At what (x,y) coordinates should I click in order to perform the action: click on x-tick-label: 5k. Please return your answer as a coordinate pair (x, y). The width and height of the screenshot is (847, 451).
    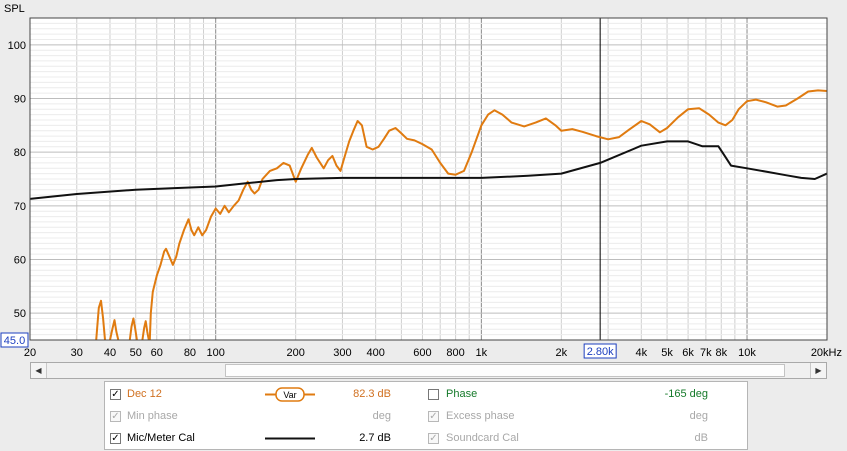
    Looking at the image, I should click on (667, 353).